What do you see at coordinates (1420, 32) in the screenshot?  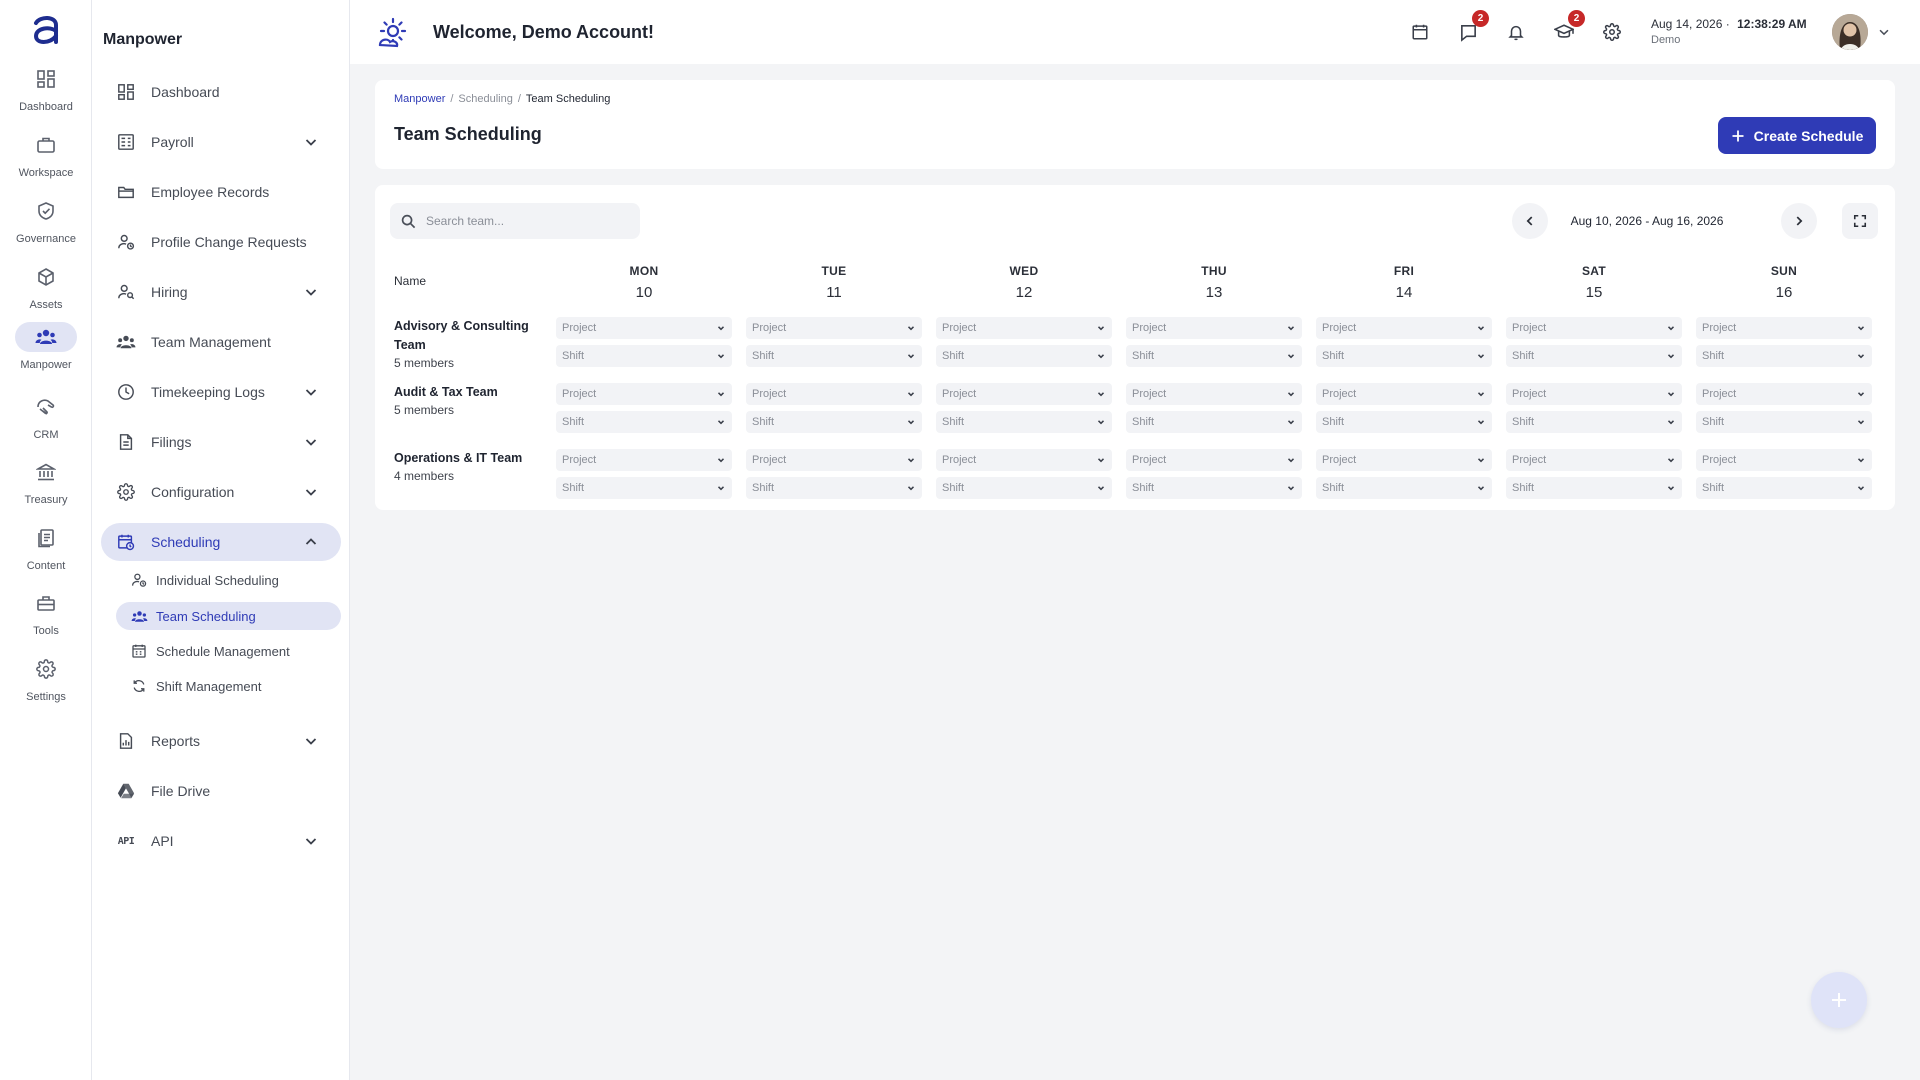 I see `calendar-button` at bounding box center [1420, 32].